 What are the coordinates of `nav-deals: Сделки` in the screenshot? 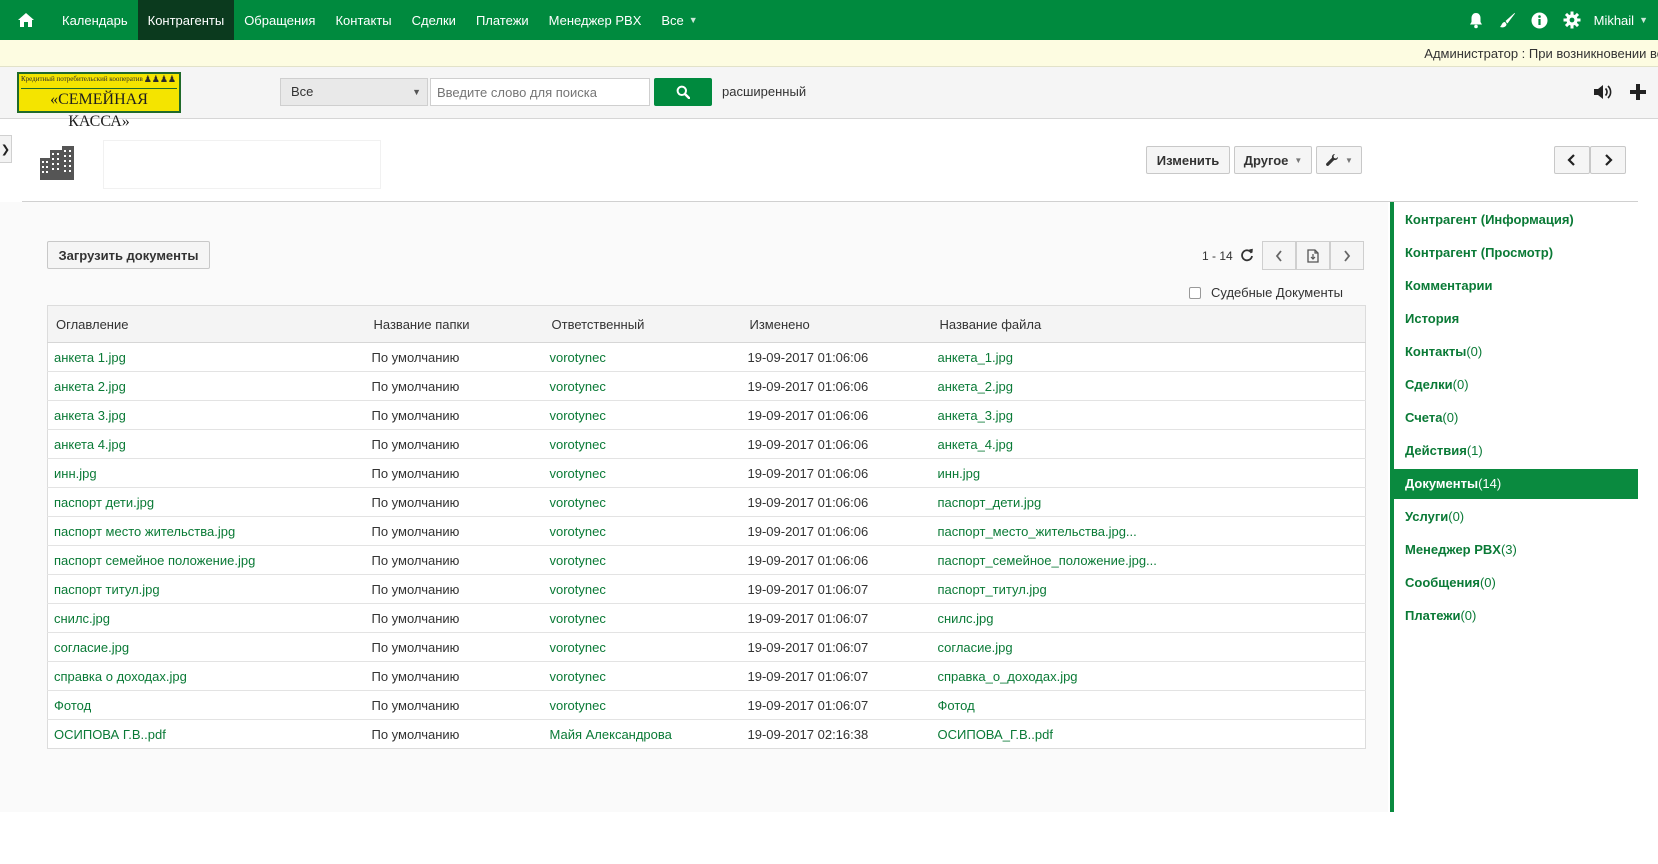 It's located at (434, 20).